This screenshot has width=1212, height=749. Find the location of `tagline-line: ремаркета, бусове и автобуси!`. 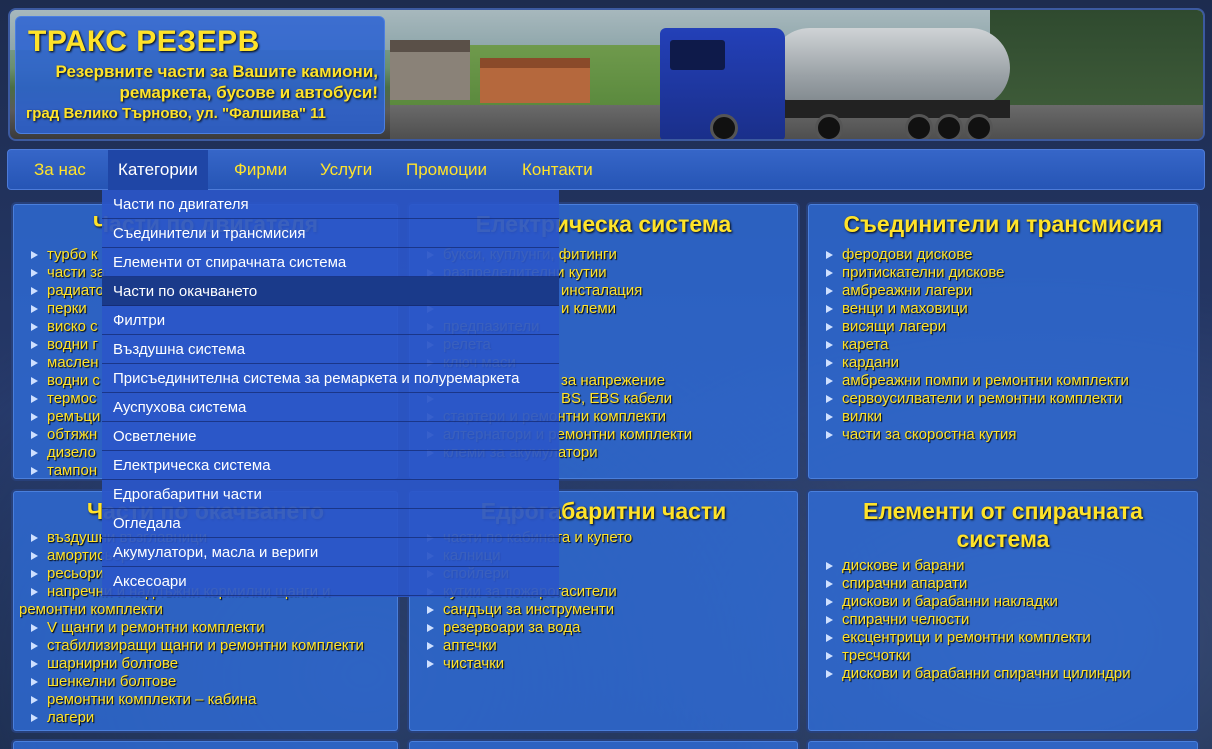

tagline-line: ремаркета, бусове и автобуси! is located at coordinates (248, 92).